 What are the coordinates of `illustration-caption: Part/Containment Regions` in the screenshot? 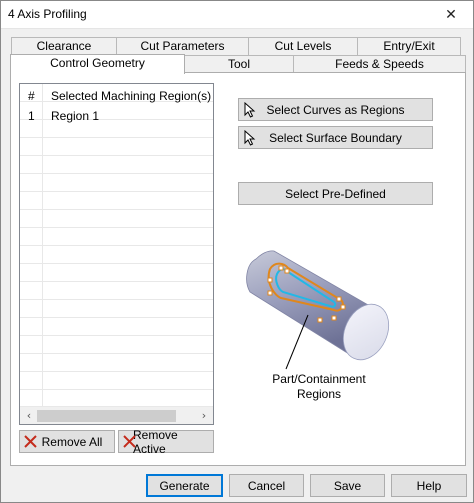 It's located at (319, 387).